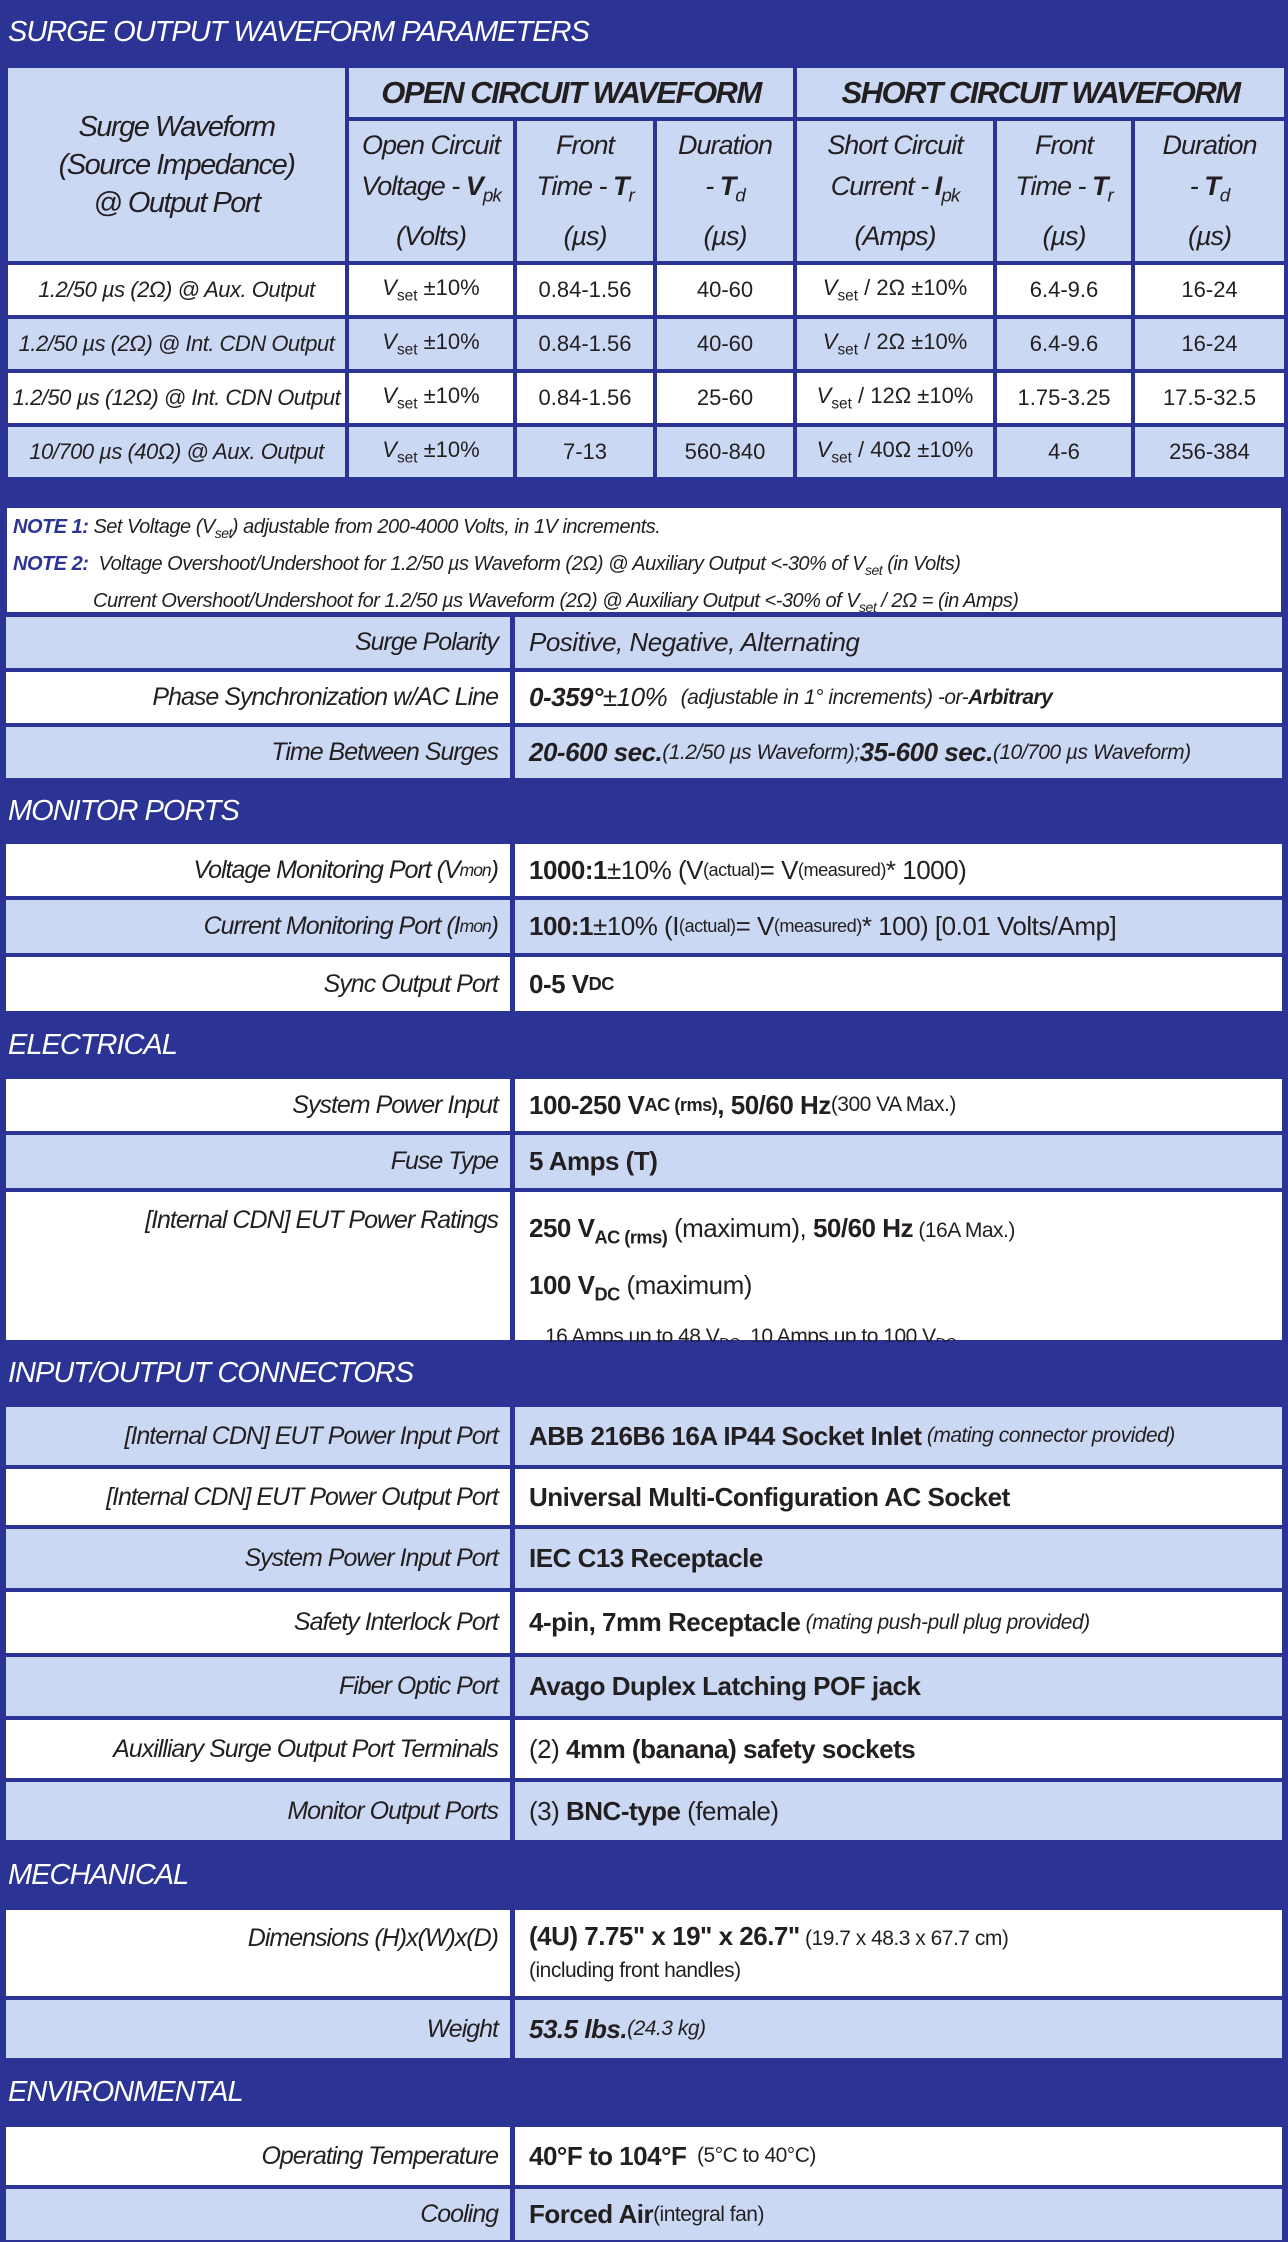 The height and width of the screenshot is (2242, 1288). What do you see at coordinates (258, 1436) in the screenshot?
I see `spec-label: [Internal CDN] EUT Power Input Port` at bounding box center [258, 1436].